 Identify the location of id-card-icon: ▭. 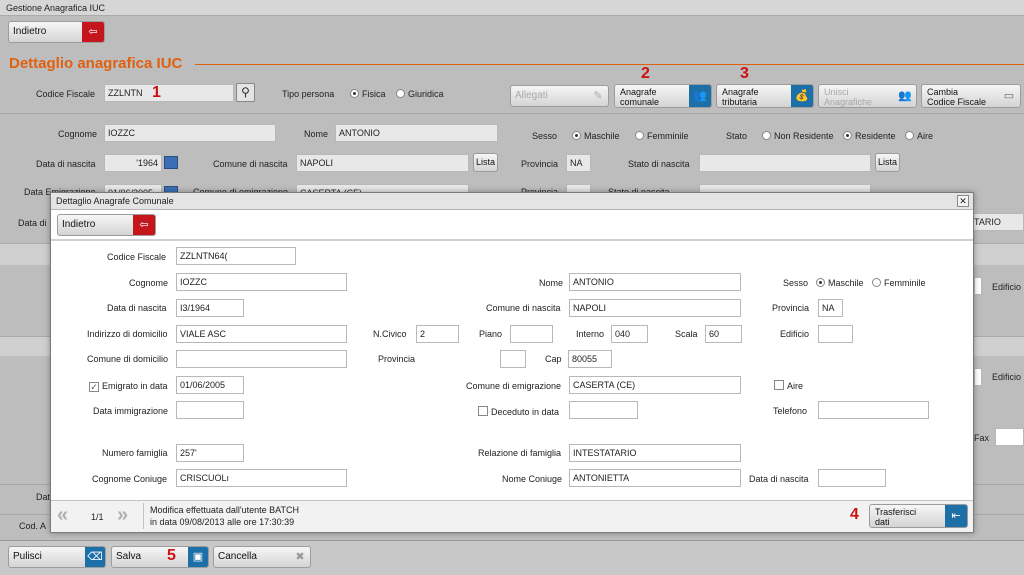
(1009, 96).